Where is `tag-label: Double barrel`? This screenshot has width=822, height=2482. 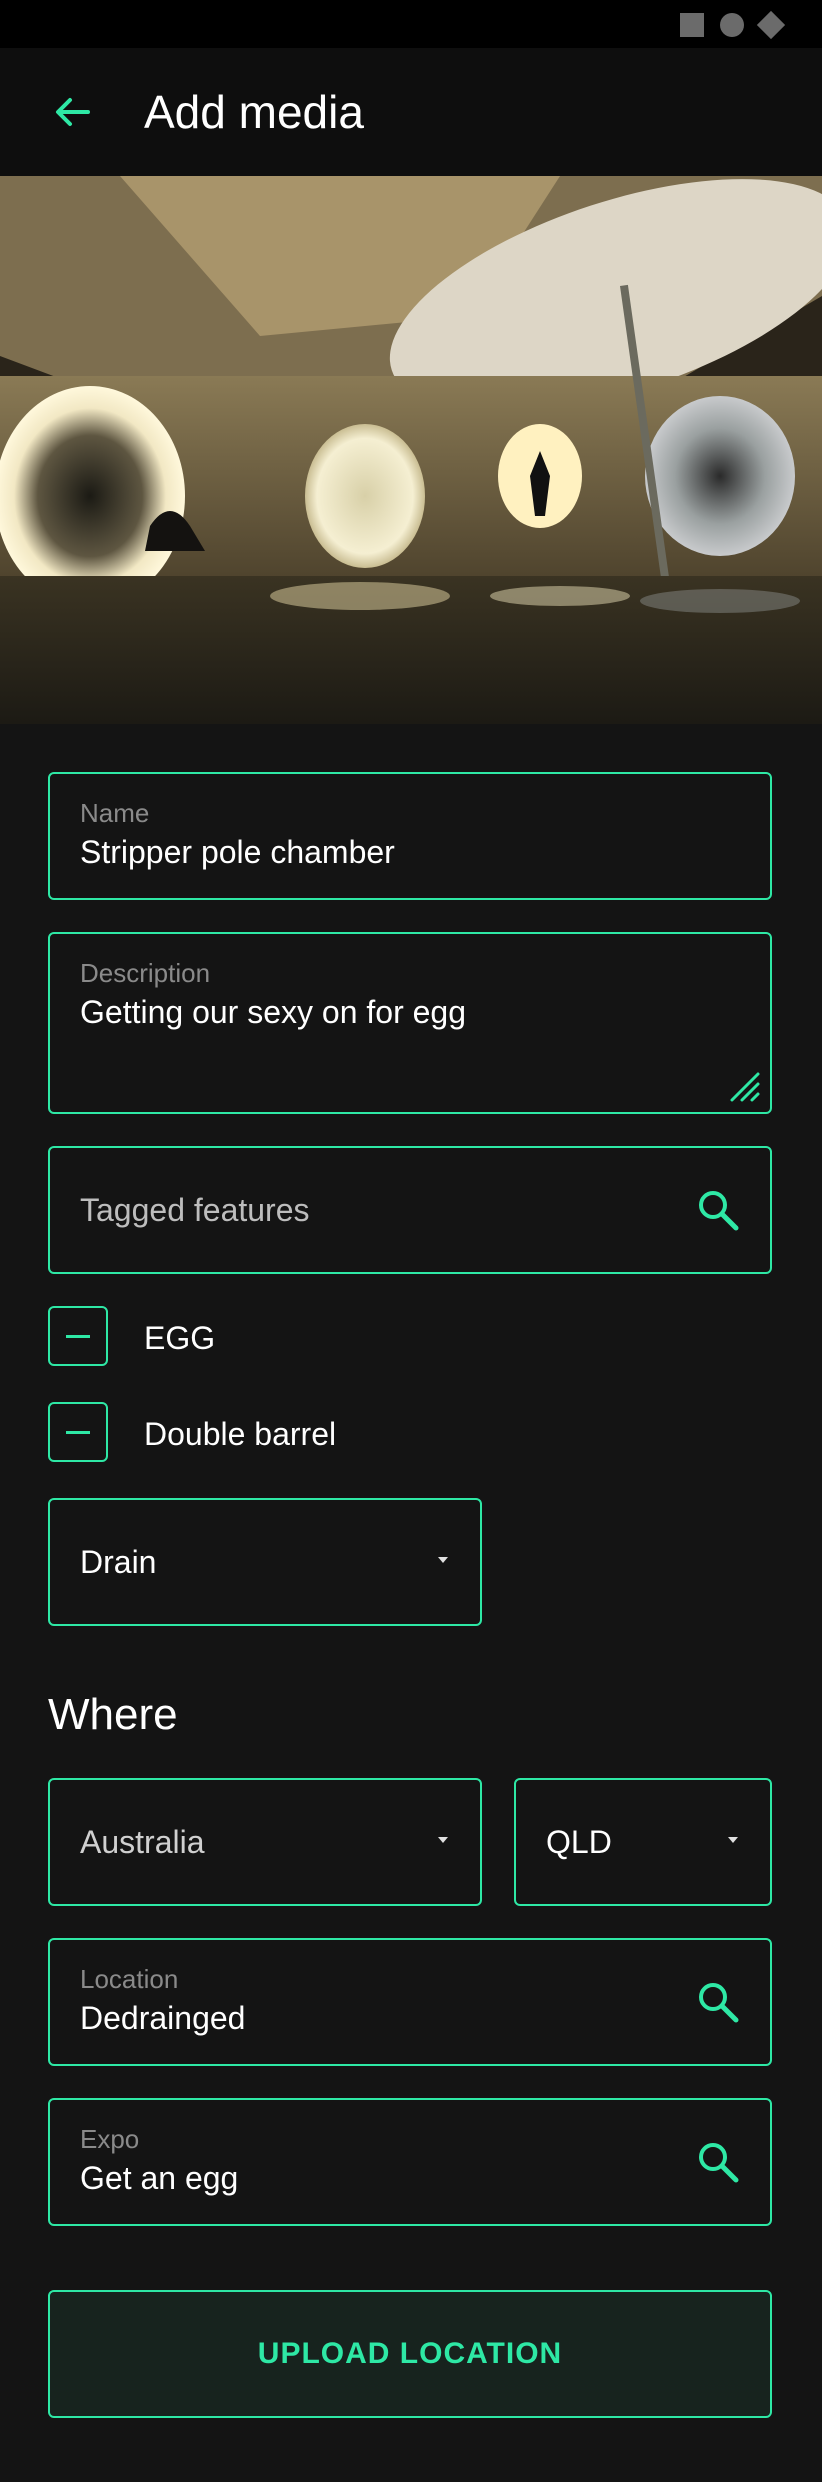 tag-label: Double barrel is located at coordinates (240, 1434).